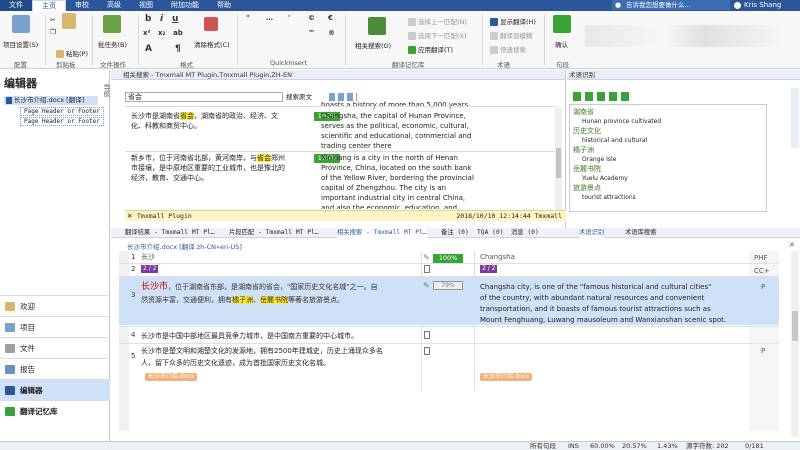  What do you see at coordinates (186, 65) in the screenshot?
I see `group-format: 格式` at bounding box center [186, 65].